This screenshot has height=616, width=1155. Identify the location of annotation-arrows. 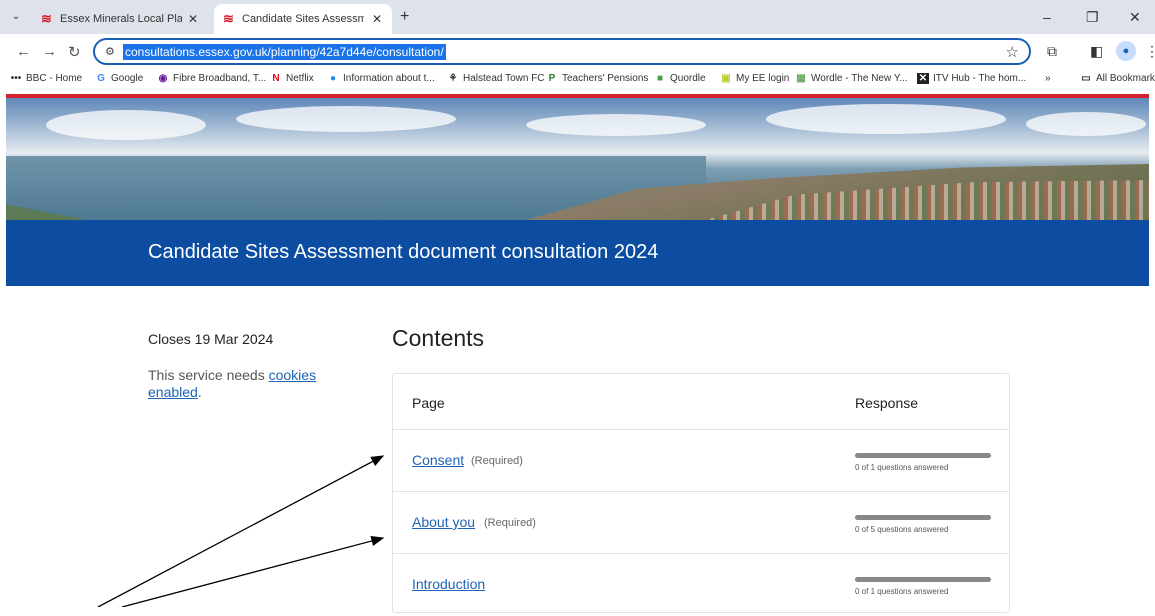
(241, 531).